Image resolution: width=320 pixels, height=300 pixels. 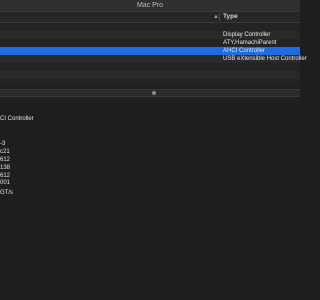 What do you see at coordinates (247, 35) in the screenshot?
I see `type-cell: Display Controller` at bounding box center [247, 35].